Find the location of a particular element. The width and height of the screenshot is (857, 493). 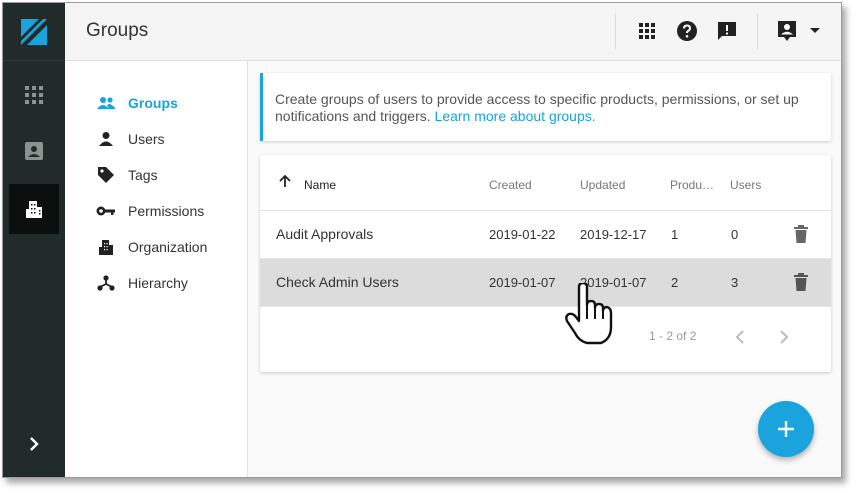

nav-item-users: Users is located at coordinates (156, 139).